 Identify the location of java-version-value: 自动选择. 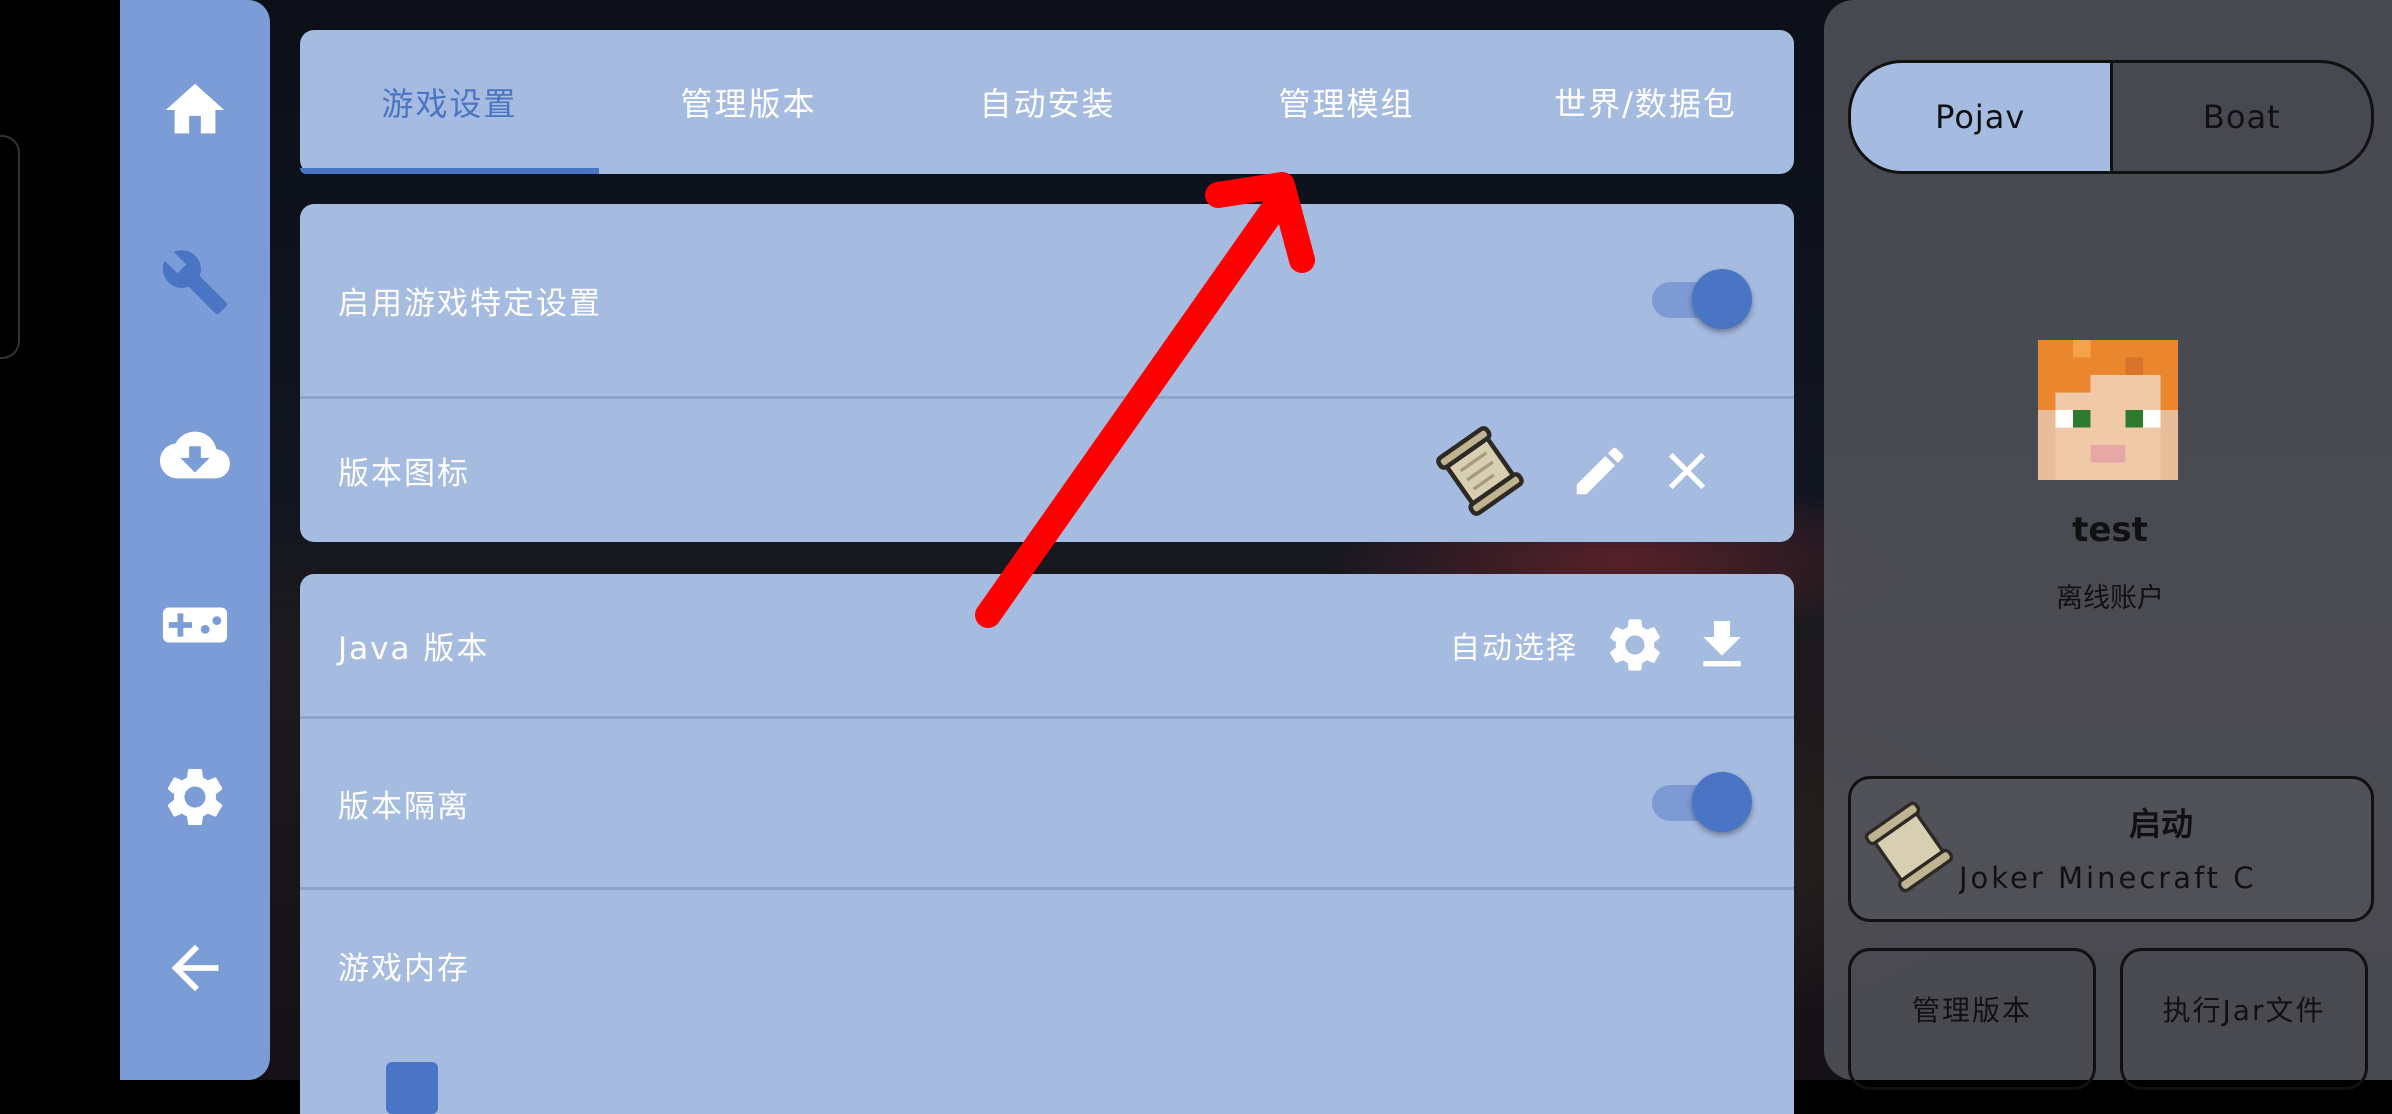
(1514, 648).